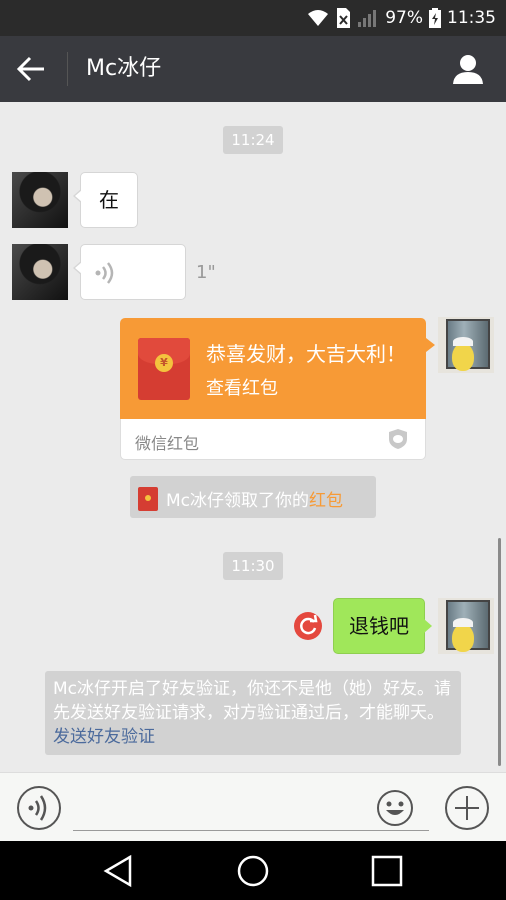 The width and height of the screenshot is (506, 900). What do you see at coordinates (253, 806) in the screenshot?
I see `message-input-bar` at bounding box center [253, 806].